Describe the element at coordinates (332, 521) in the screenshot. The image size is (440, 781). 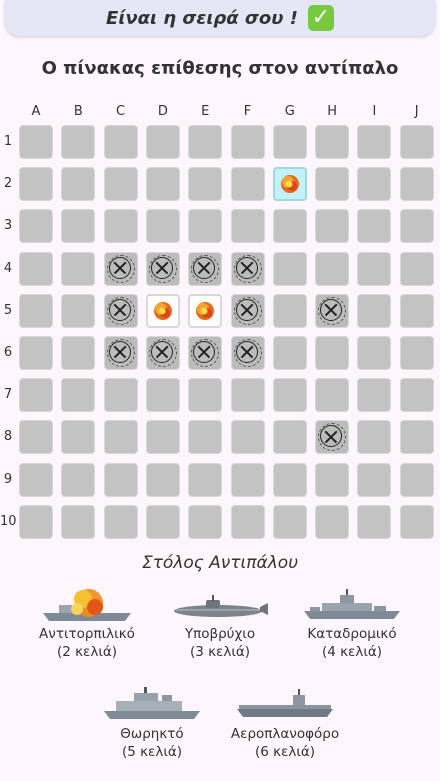
I see `grid-cell-h10` at that location.